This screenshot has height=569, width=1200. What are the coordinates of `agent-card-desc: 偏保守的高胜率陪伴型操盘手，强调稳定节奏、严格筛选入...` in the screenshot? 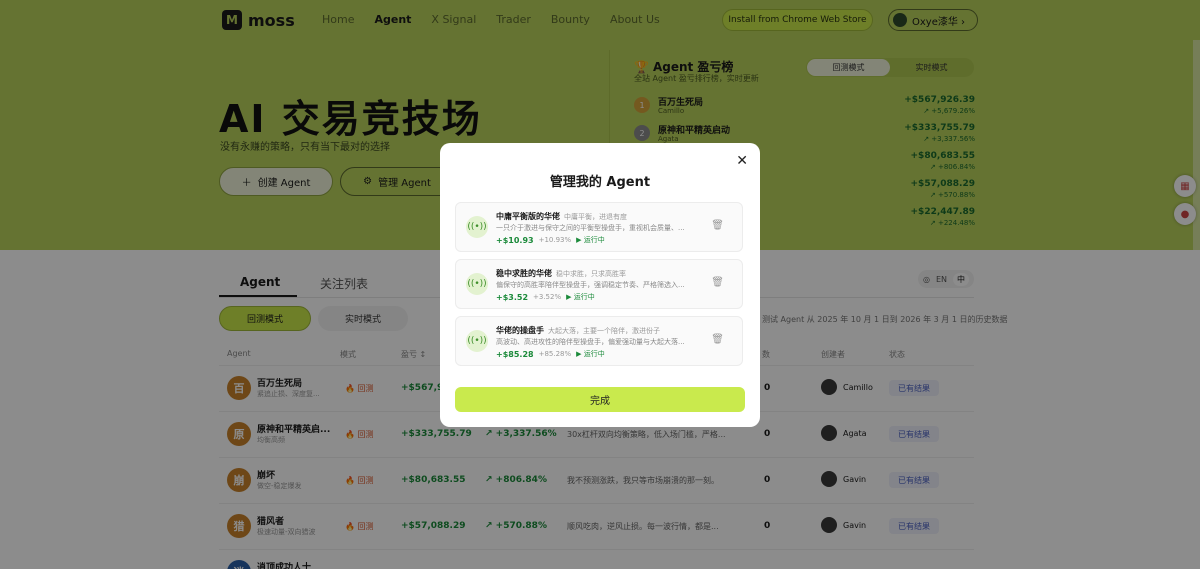 It's located at (590, 285).